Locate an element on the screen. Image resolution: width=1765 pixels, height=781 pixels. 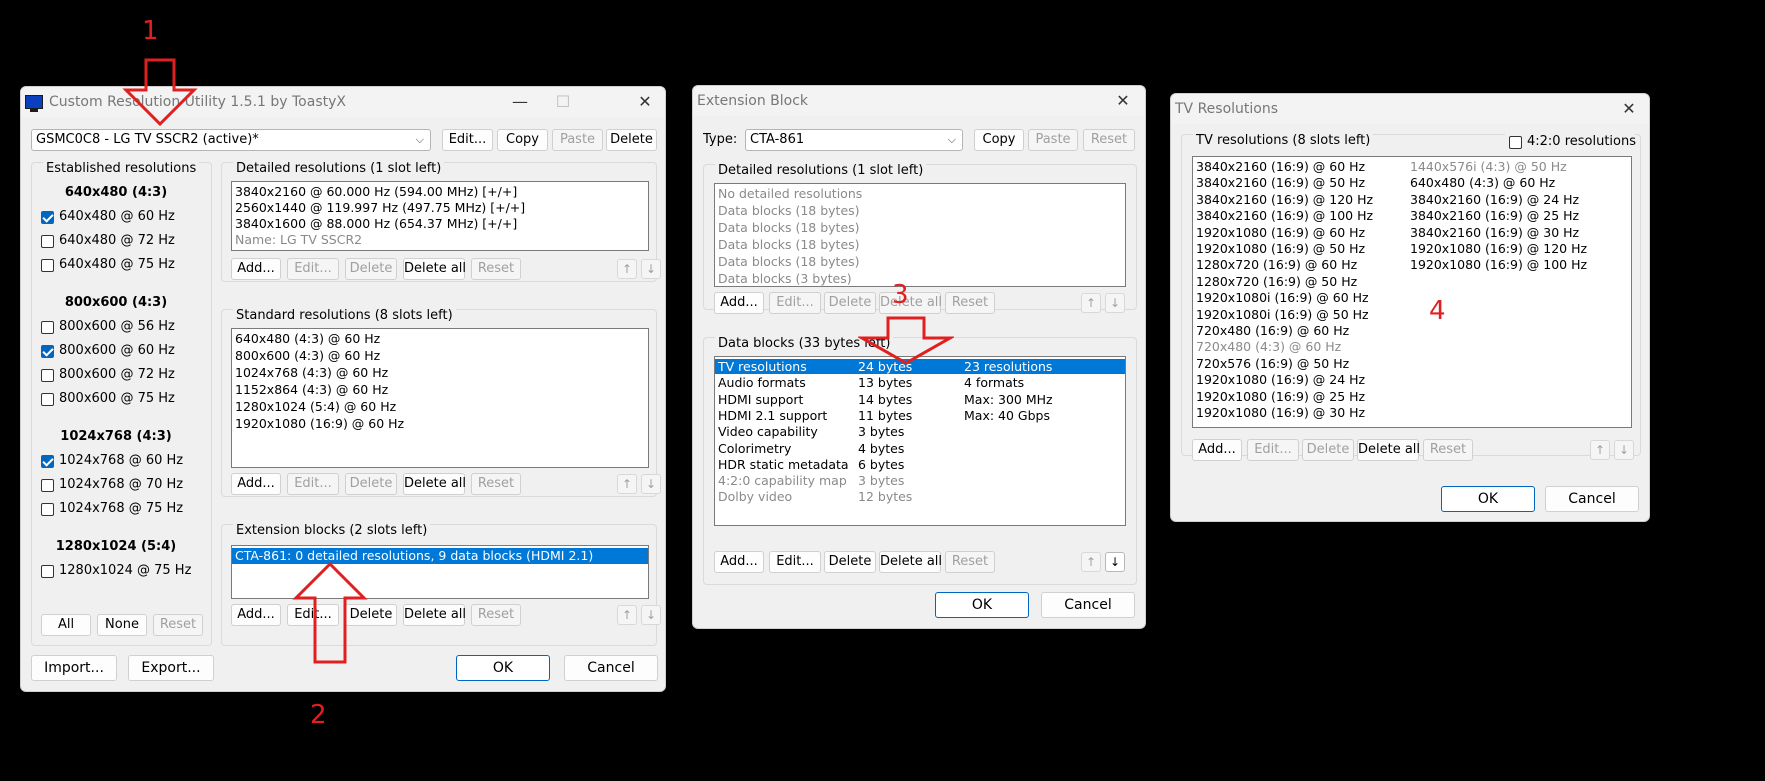
resolution-checkbox-label: 640x480 @ 72 Hz is located at coordinates (117, 240).